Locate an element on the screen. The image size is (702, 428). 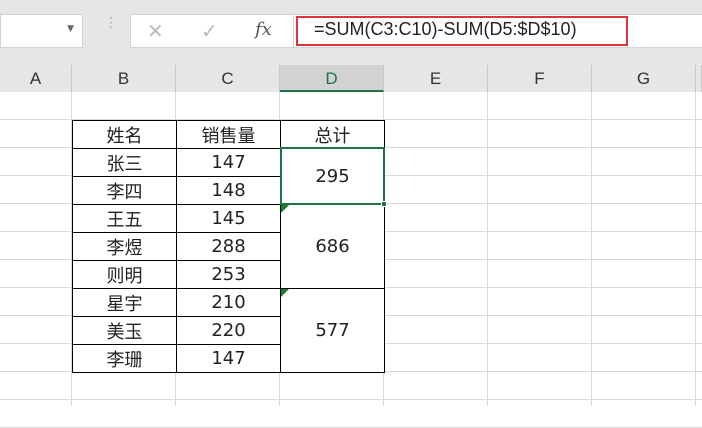
sales-cell: 220 is located at coordinates (228, 330).